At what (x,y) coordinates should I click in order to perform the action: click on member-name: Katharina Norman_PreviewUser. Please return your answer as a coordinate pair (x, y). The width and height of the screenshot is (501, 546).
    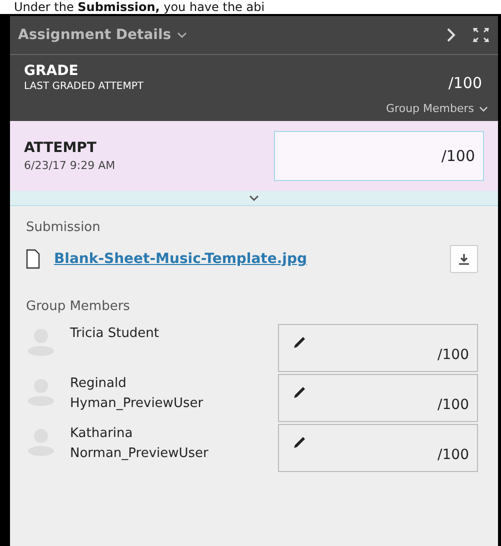
    Looking at the image, I should click on (140, 444).